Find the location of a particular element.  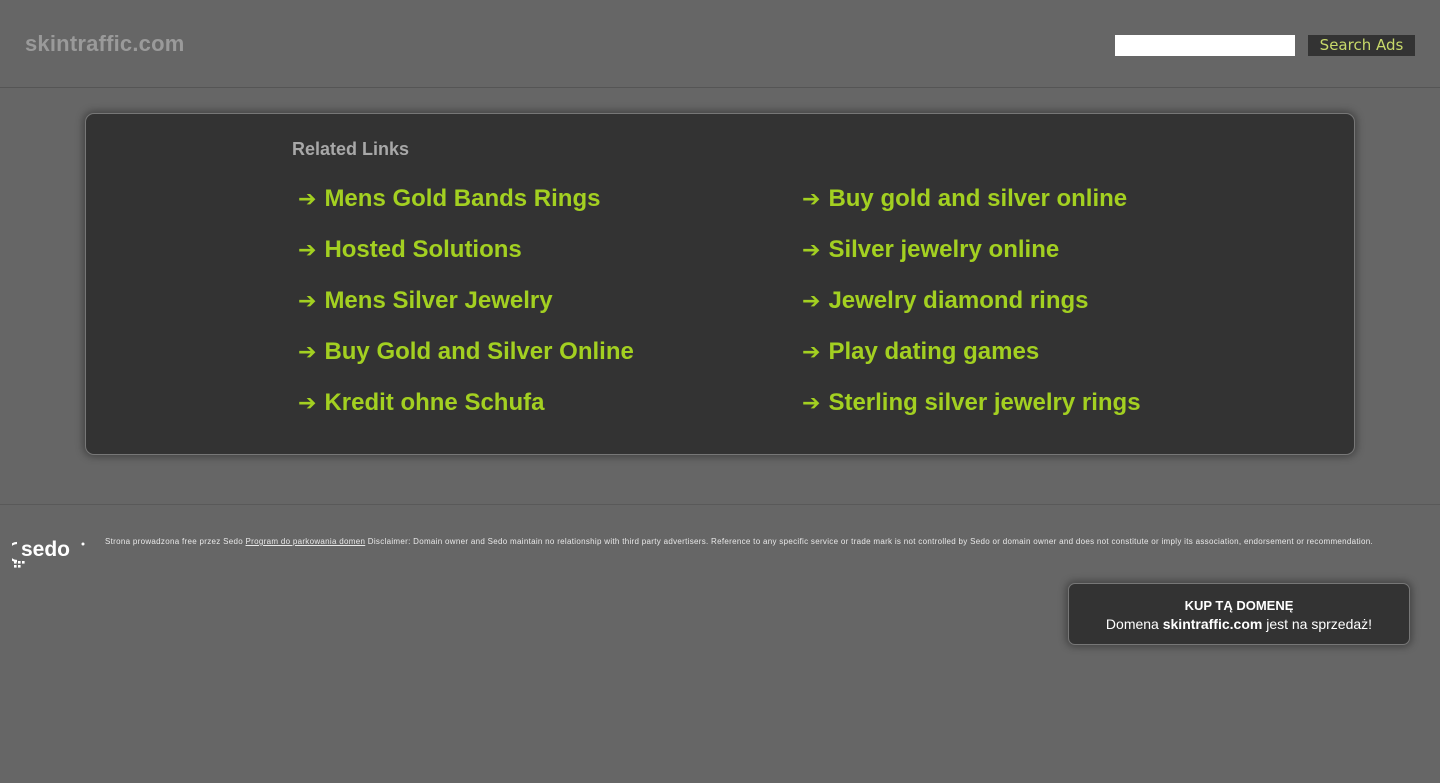

search-input is located at coordinates (1205, 45).